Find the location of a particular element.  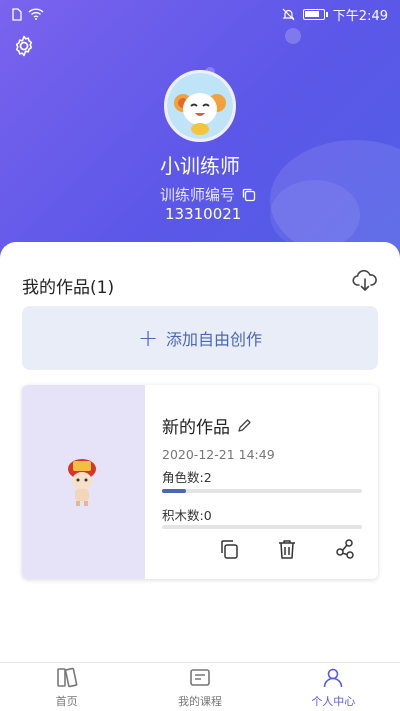

battery-icon is located at coordinates (315, 14).